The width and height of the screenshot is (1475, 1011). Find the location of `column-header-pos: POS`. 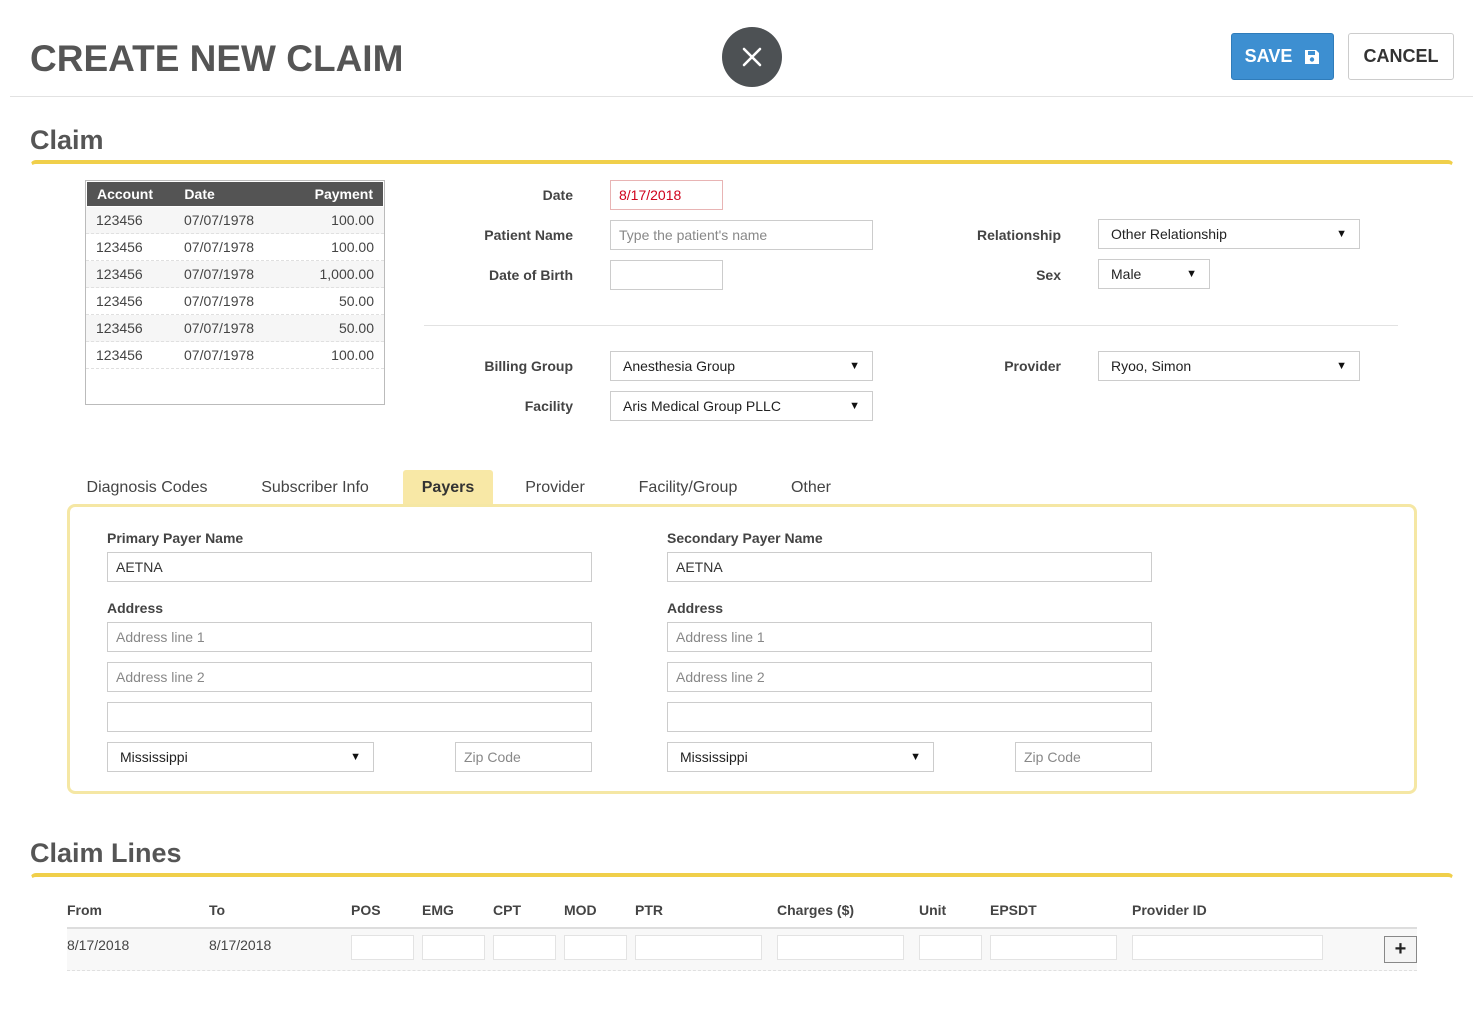

column-header-pos: POS is located at coordinates (366, 910).